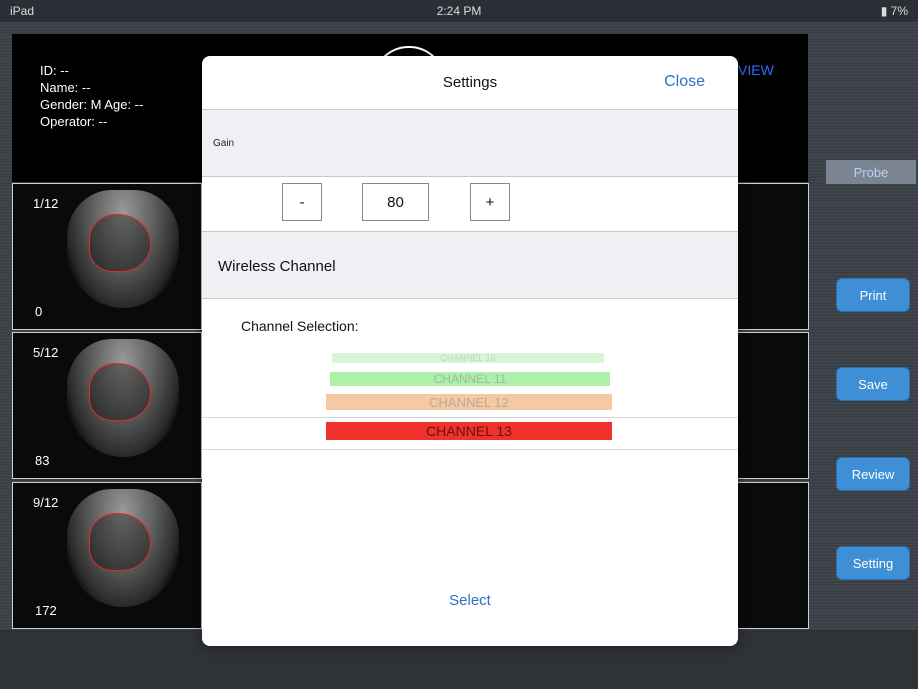 Image resolution: width=918 pixels, height=689 pixels. I want to click on channel-option: CHANNEL 11, so click(470, 379).